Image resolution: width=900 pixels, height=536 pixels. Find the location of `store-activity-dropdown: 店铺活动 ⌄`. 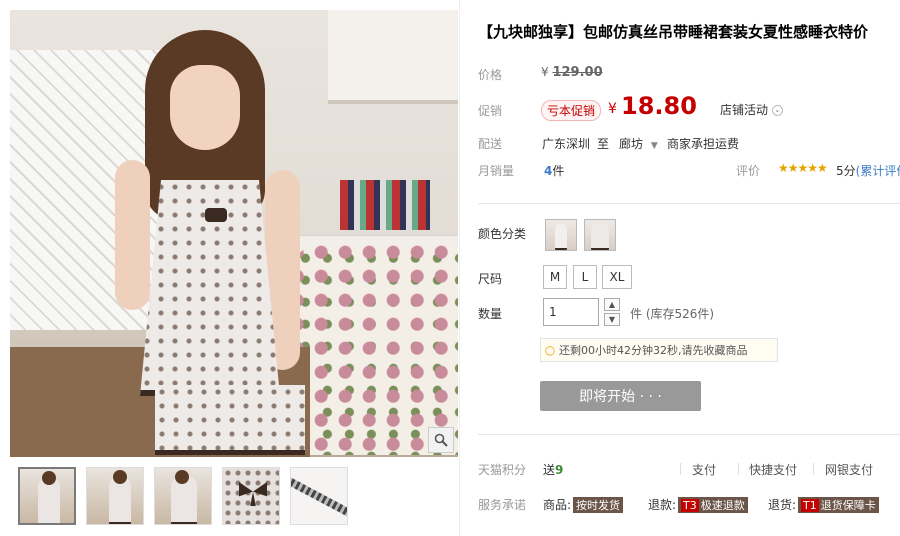

store-activity-dropdown: 店铺活动 ⌄ is located at coordinates (751, 109).